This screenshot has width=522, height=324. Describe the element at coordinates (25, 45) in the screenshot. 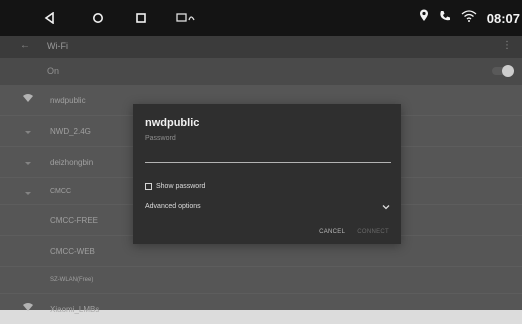

I see `arrow-back-icon: ←` at that location.